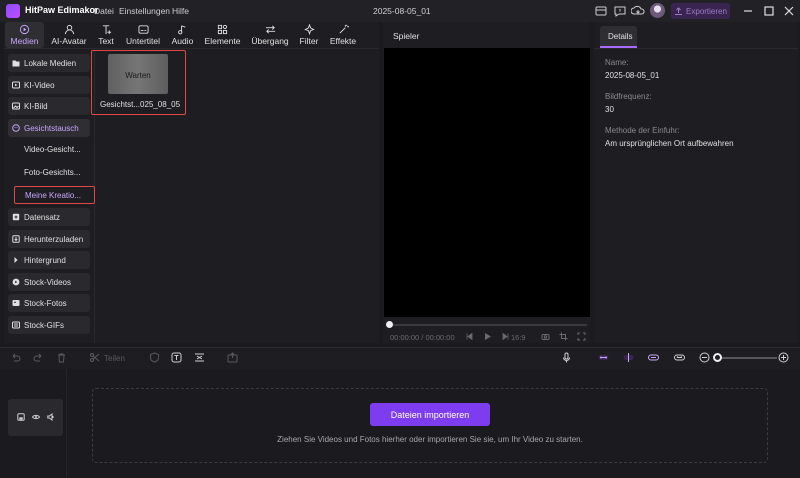 Image resolution: width=800 pixels, height=478 pixels. I want to click on effects-icon, so click(344, 29).